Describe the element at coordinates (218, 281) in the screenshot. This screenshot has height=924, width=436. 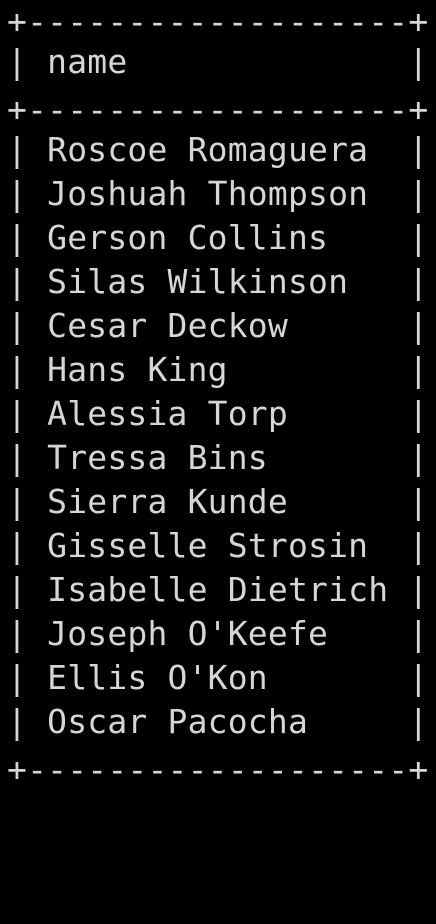
I see `table-row: | Silas Wilkinson |` at that location.